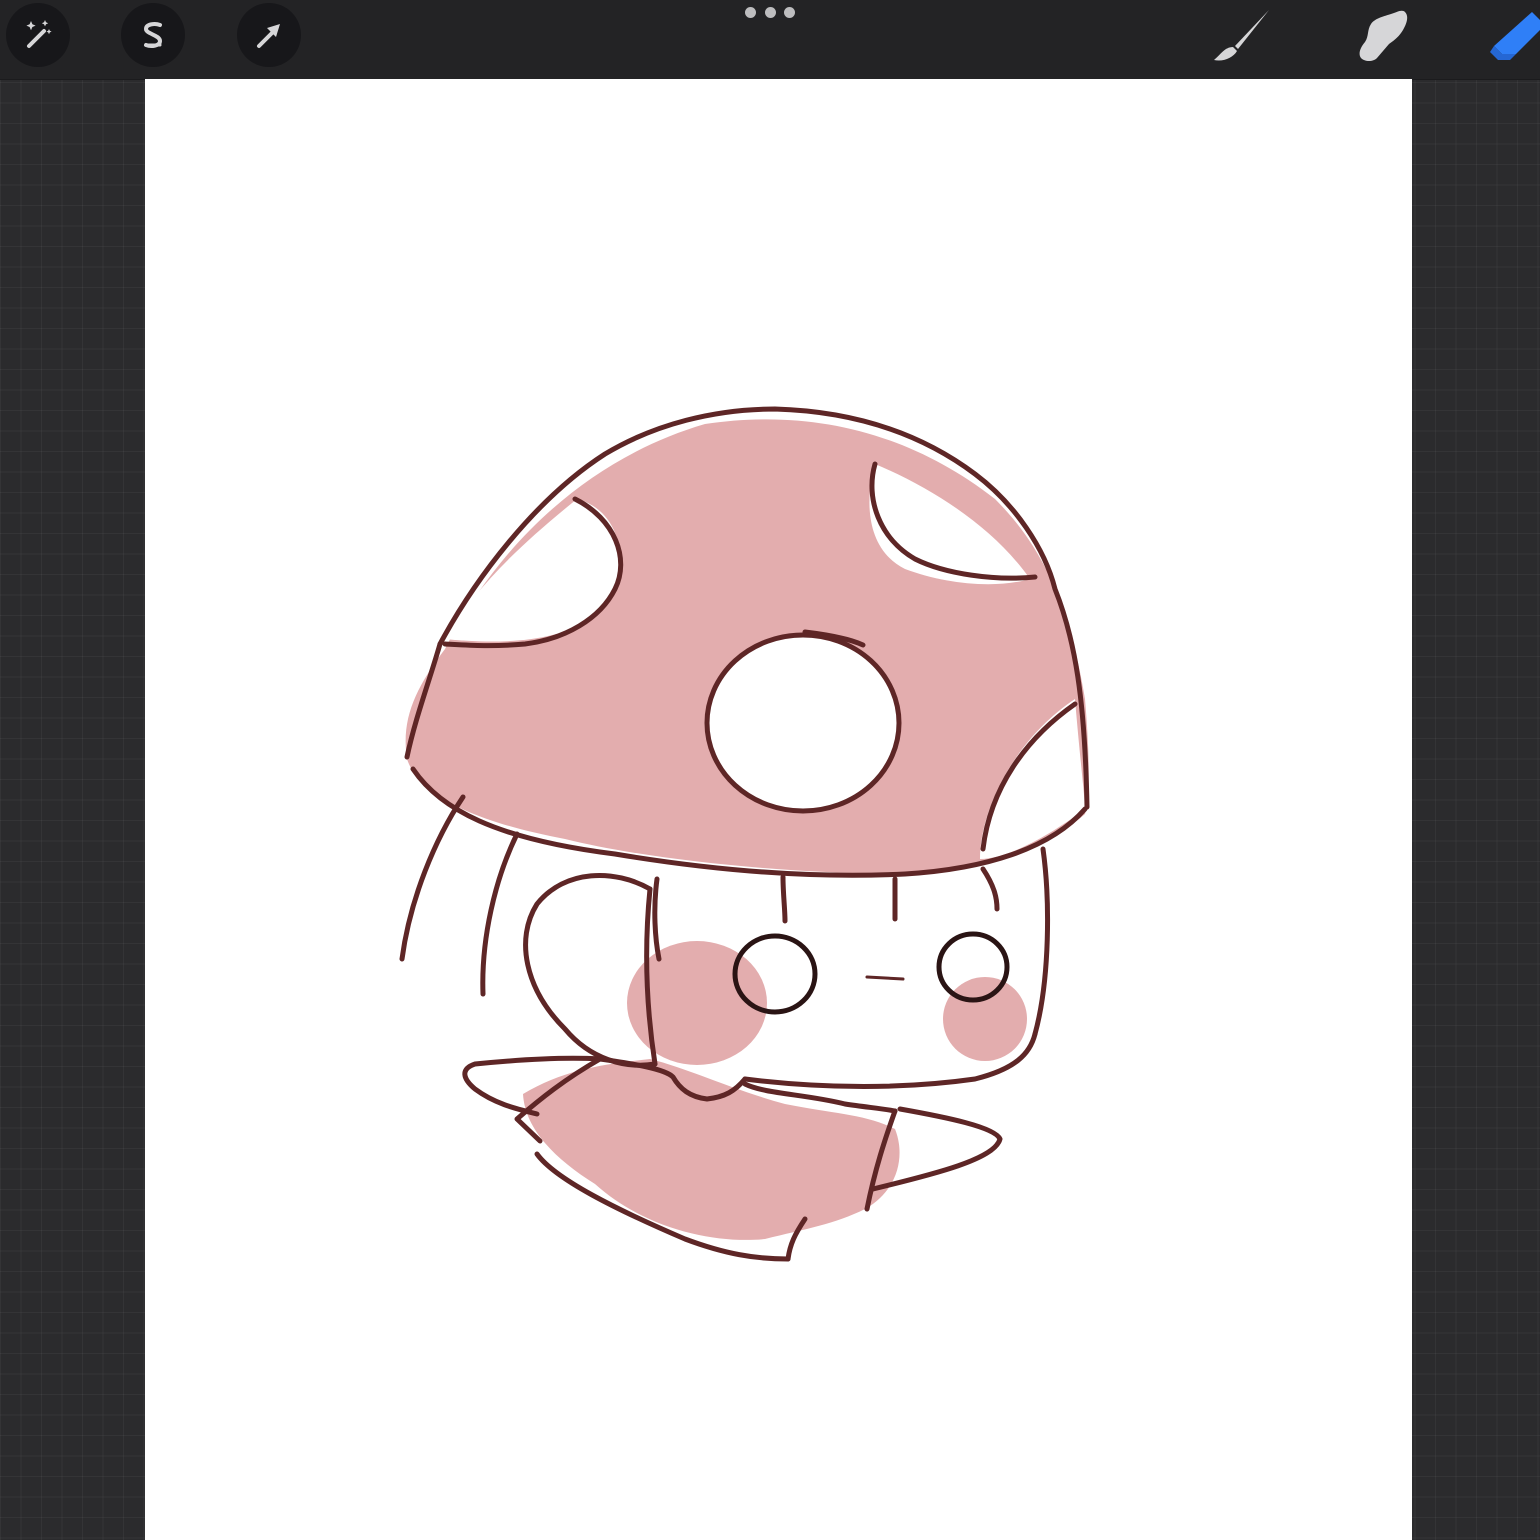 The image size is (1540, 1540). I want to click on brush-icon, so click(1241, 35).